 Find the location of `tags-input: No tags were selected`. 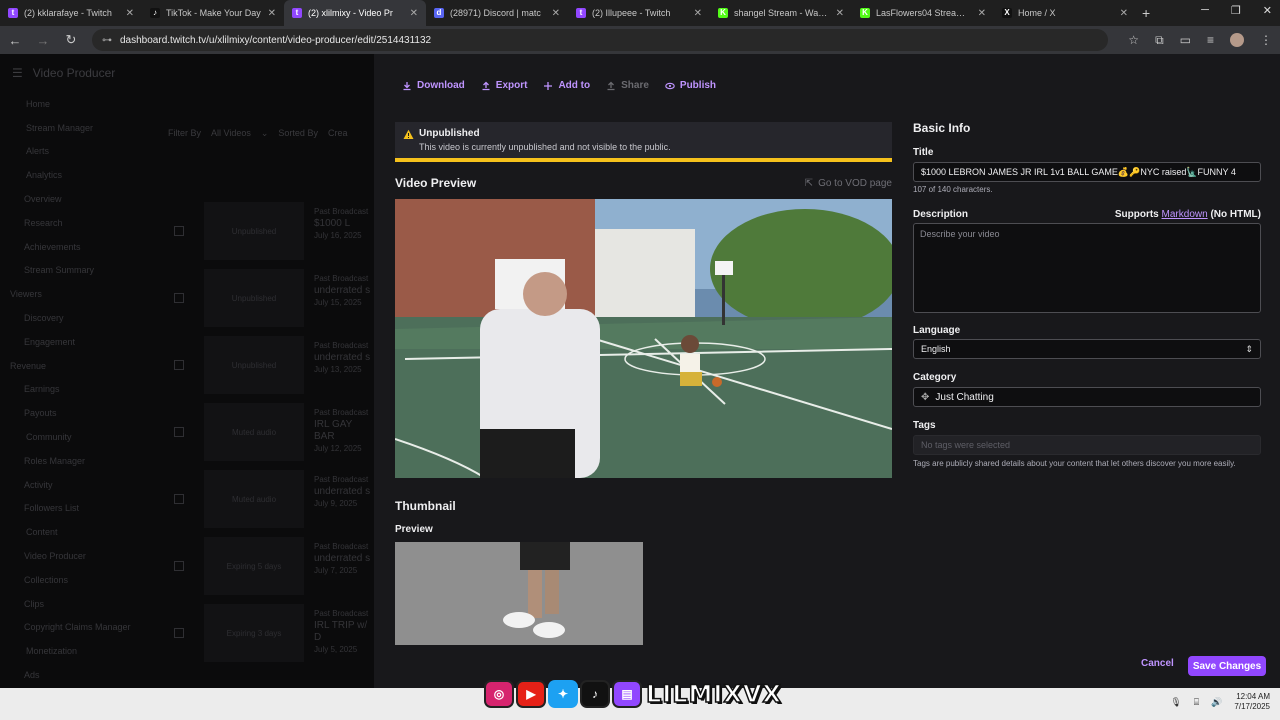

tags-input: No tags were selected is located at coordinates (1087, 445).